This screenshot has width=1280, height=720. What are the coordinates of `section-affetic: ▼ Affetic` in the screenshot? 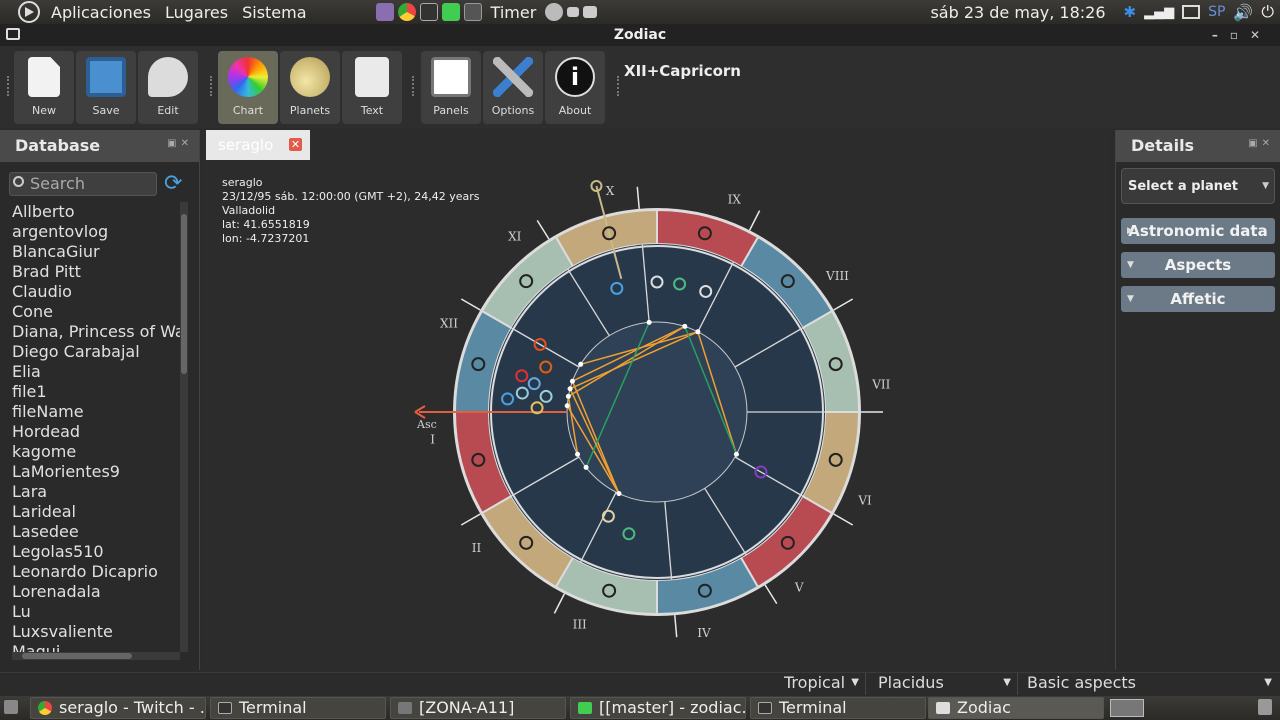 It's located at (1198, 299).